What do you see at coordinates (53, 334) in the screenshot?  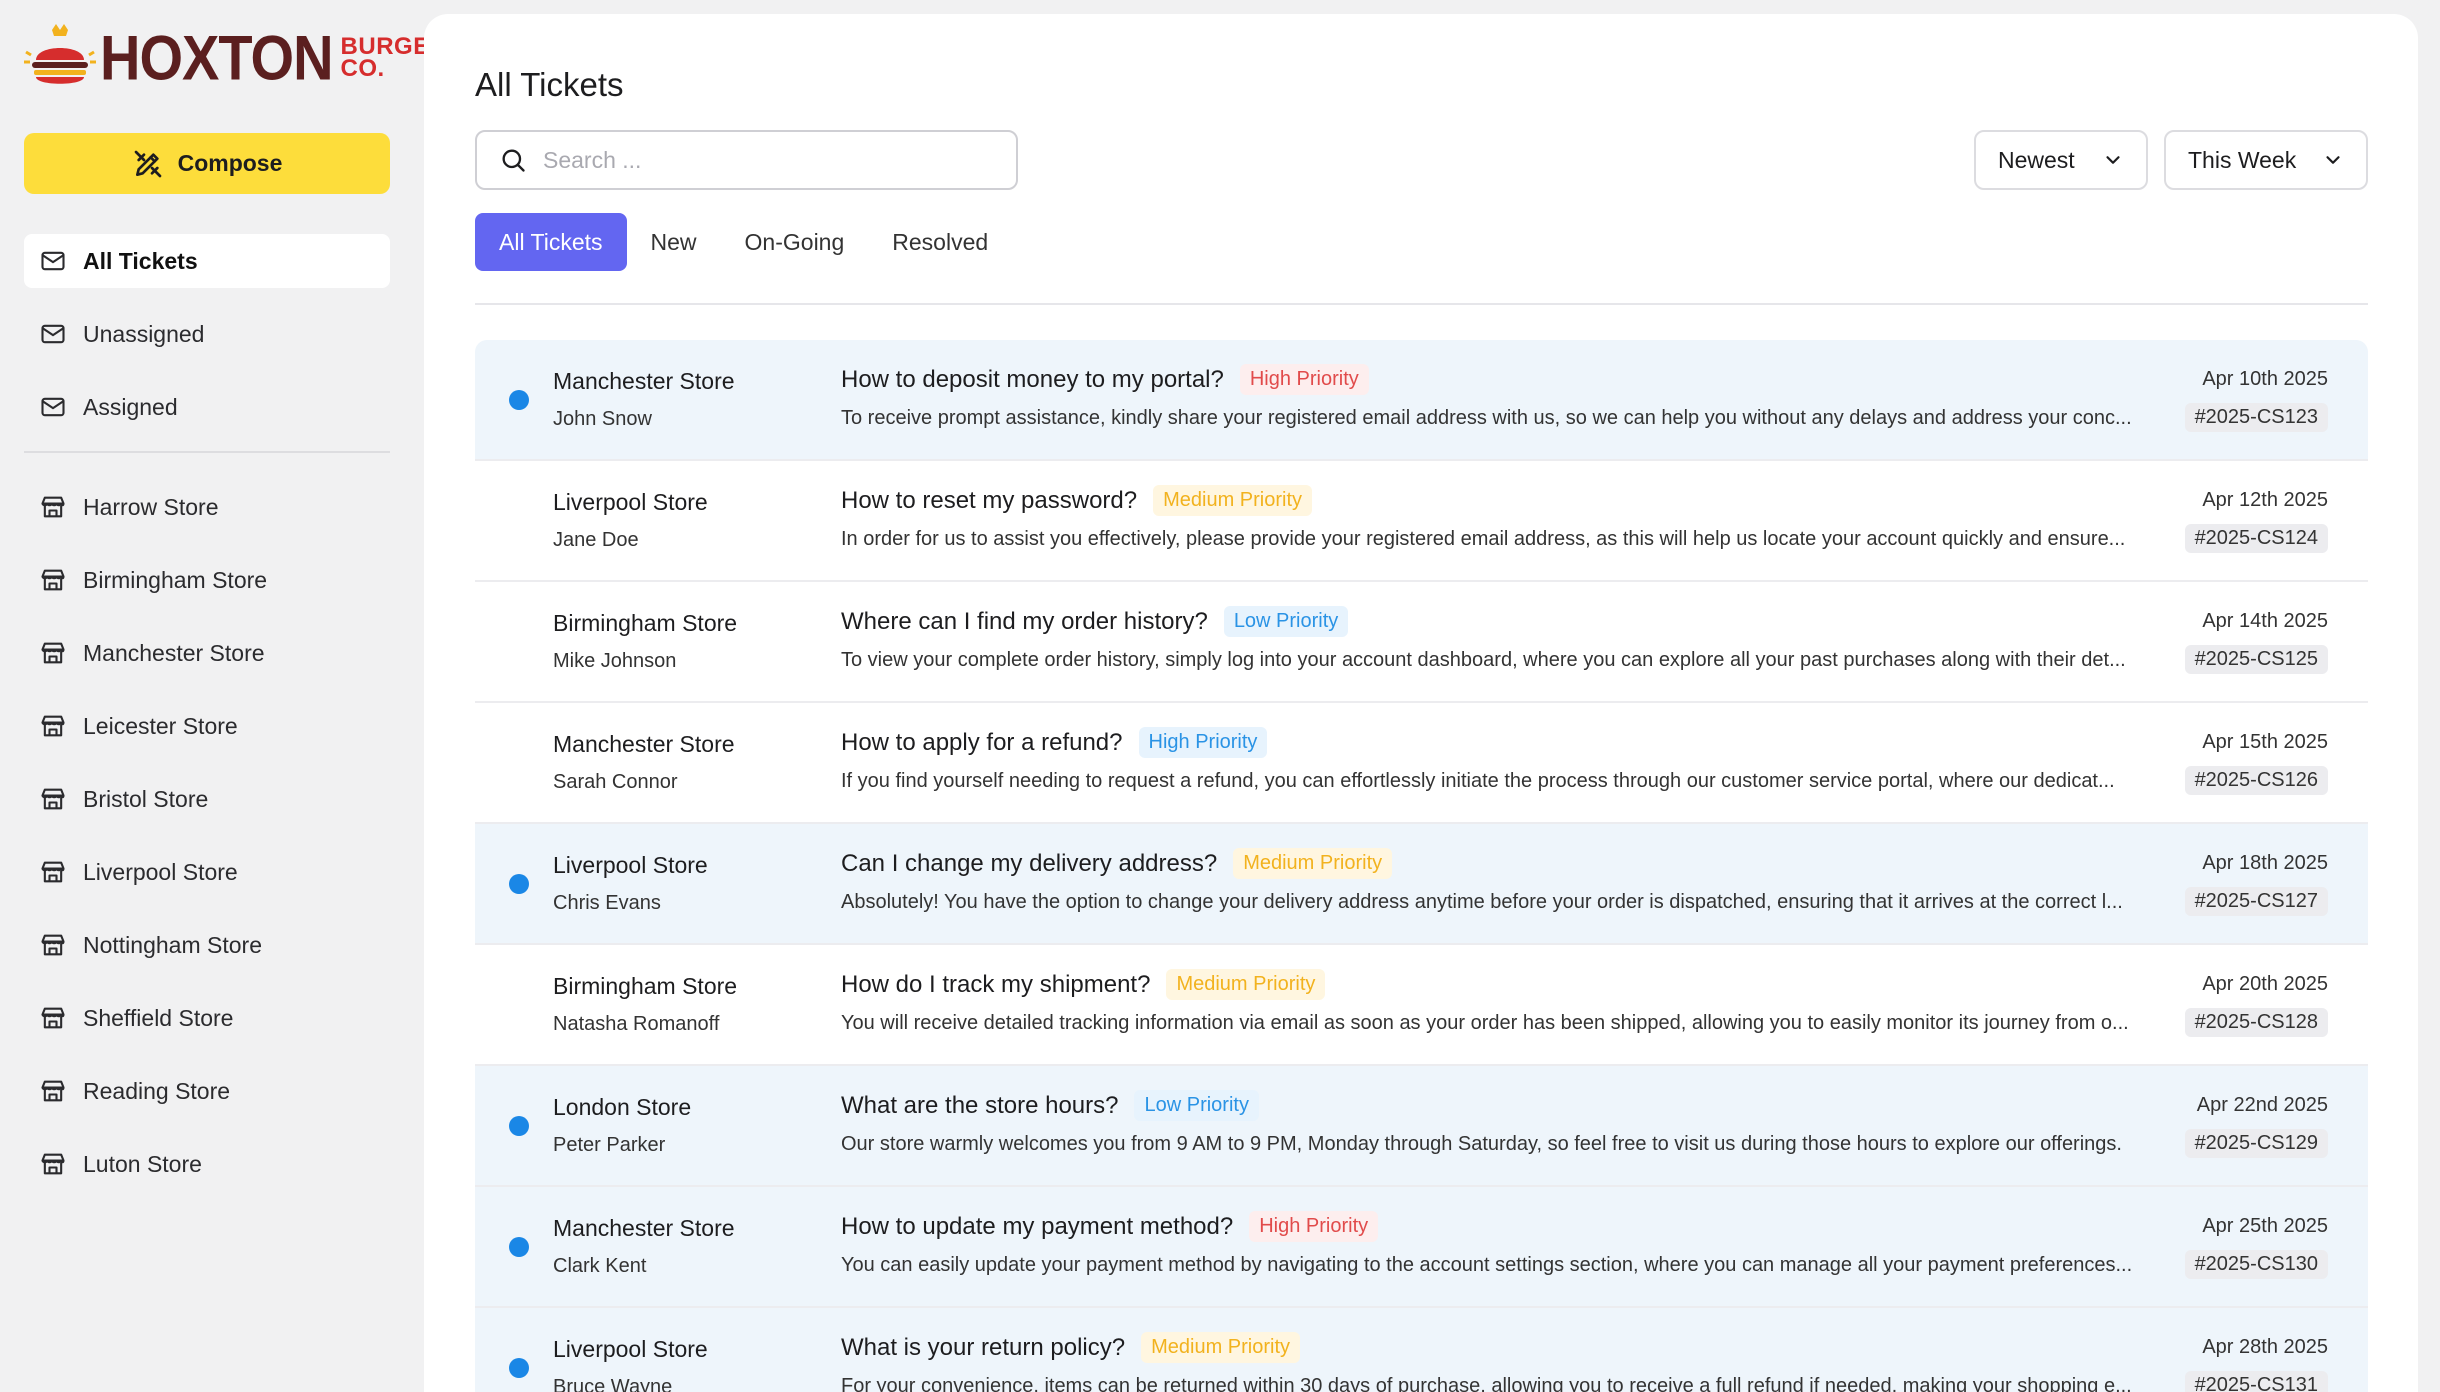 I see `mail-icon` at bounding box center [53, 334].